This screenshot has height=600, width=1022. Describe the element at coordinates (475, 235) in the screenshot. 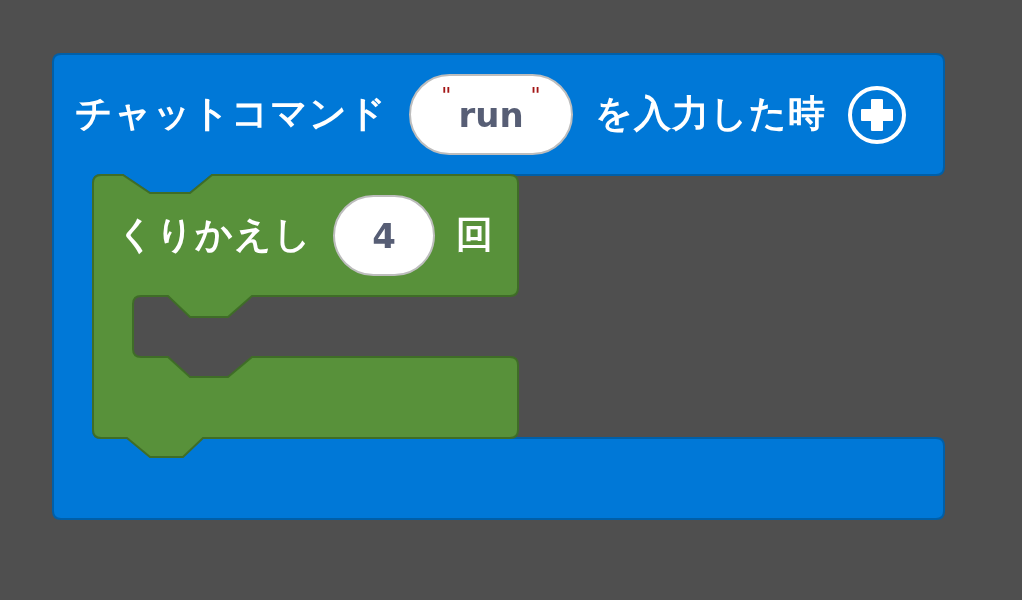

I see `block-label: 回` at that location.